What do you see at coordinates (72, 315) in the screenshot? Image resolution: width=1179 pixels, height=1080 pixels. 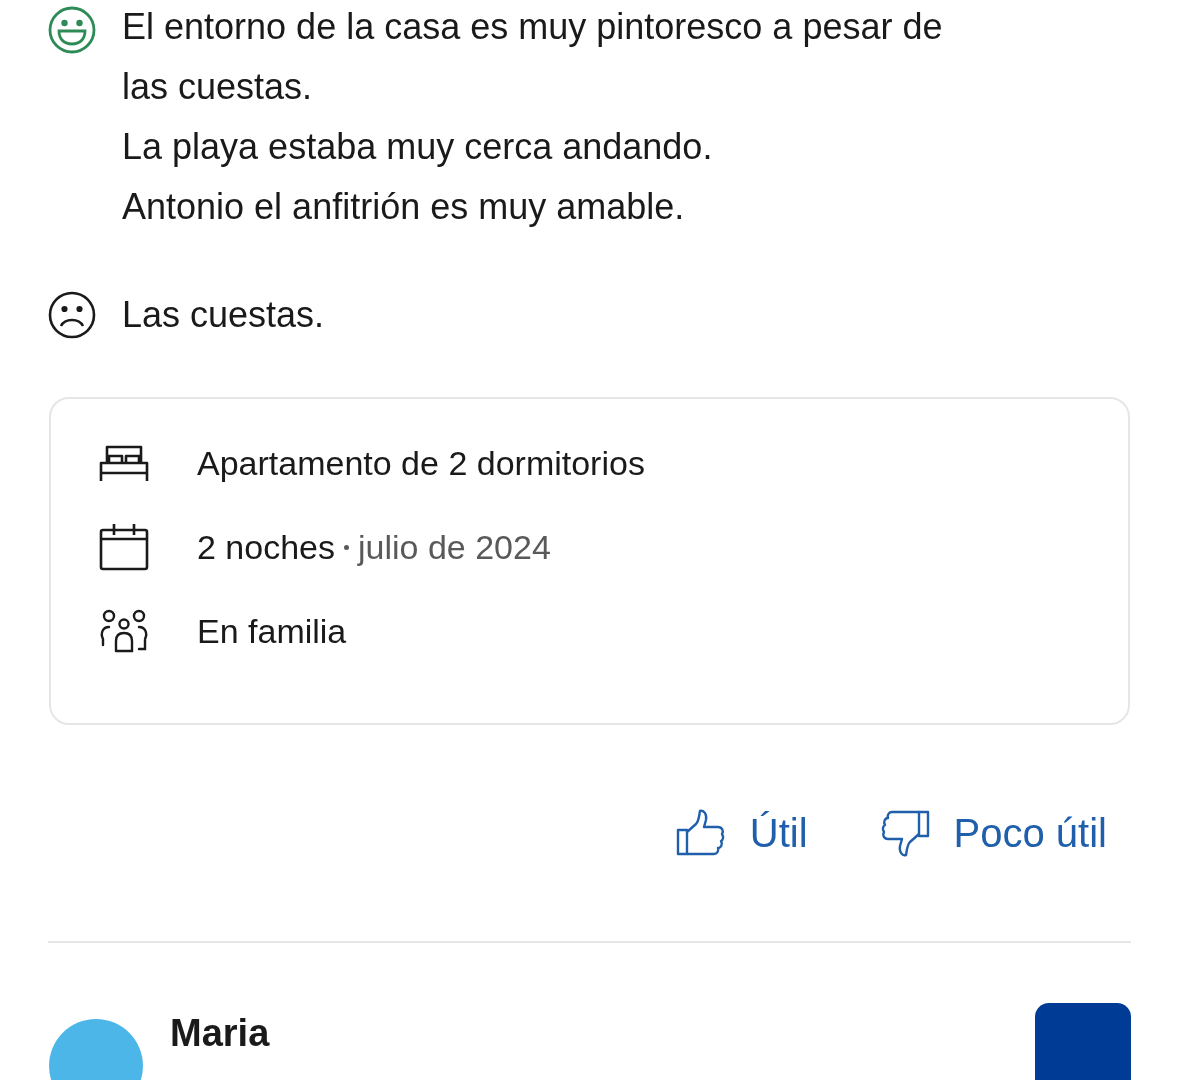 I see `sad-face-icon` at bounding box center [72, 315].